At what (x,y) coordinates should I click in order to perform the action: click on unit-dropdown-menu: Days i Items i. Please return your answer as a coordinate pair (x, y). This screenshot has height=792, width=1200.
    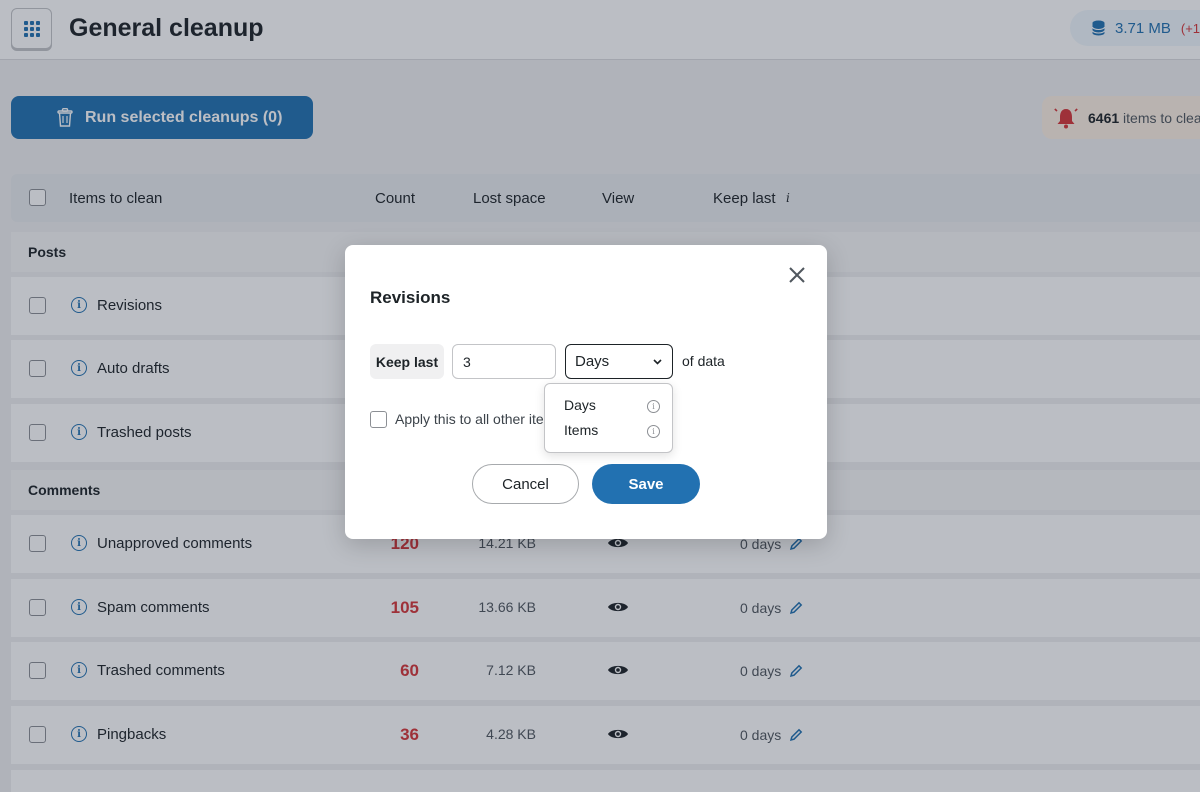
    Looking at the image, I should click on (608, 418).